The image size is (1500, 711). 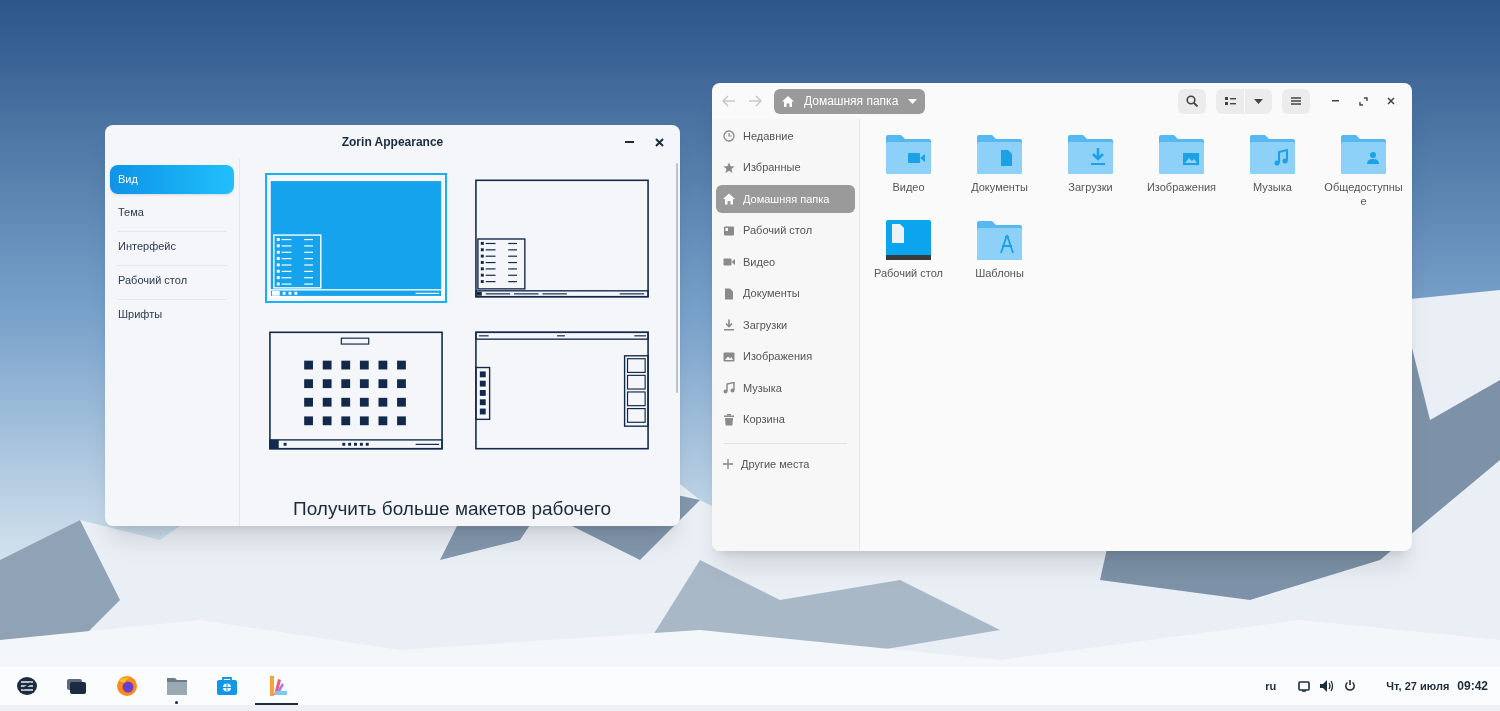 What do you see at coordinates (26, 686) in the screenshot?
I see `logo-icon` at bounding box center [26, 686].